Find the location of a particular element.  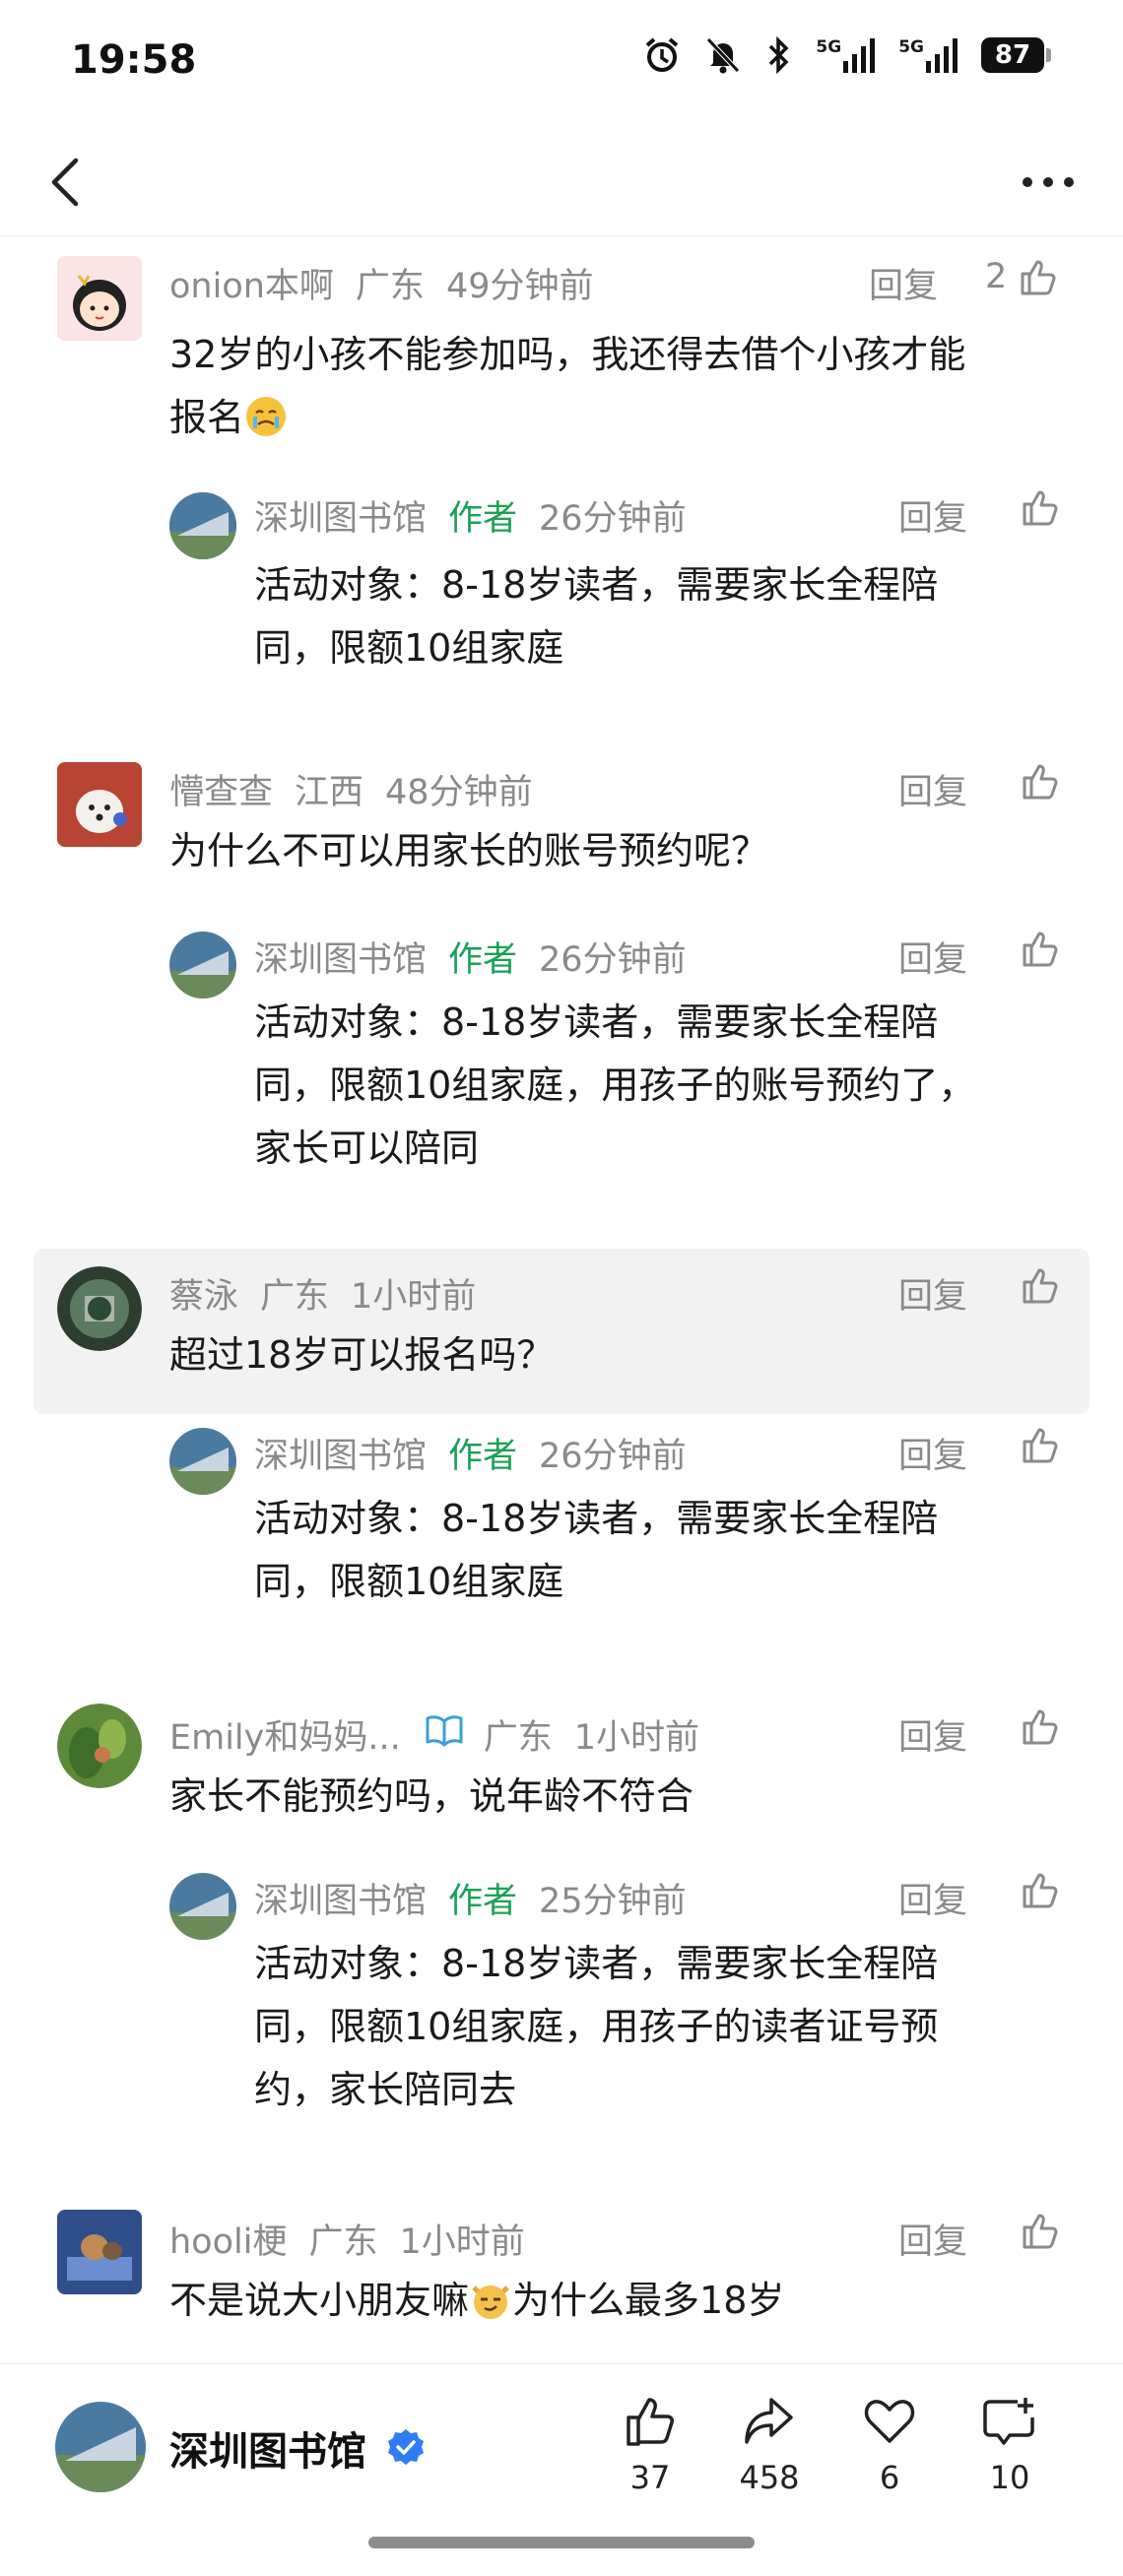

comment-action: 10 is located at coordinates (1010, 2445).